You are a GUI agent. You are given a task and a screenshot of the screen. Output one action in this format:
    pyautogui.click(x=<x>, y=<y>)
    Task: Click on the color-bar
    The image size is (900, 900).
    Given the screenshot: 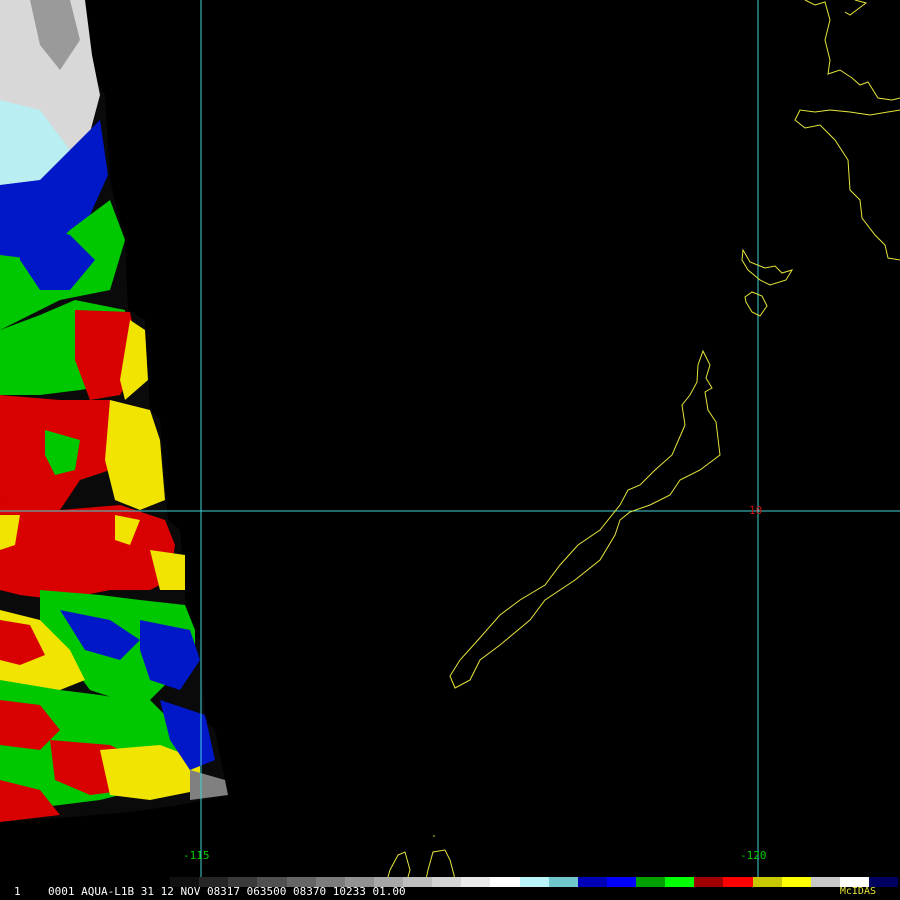 What is the action you would take?
    pyautogui.click(x=534, y=882)
    